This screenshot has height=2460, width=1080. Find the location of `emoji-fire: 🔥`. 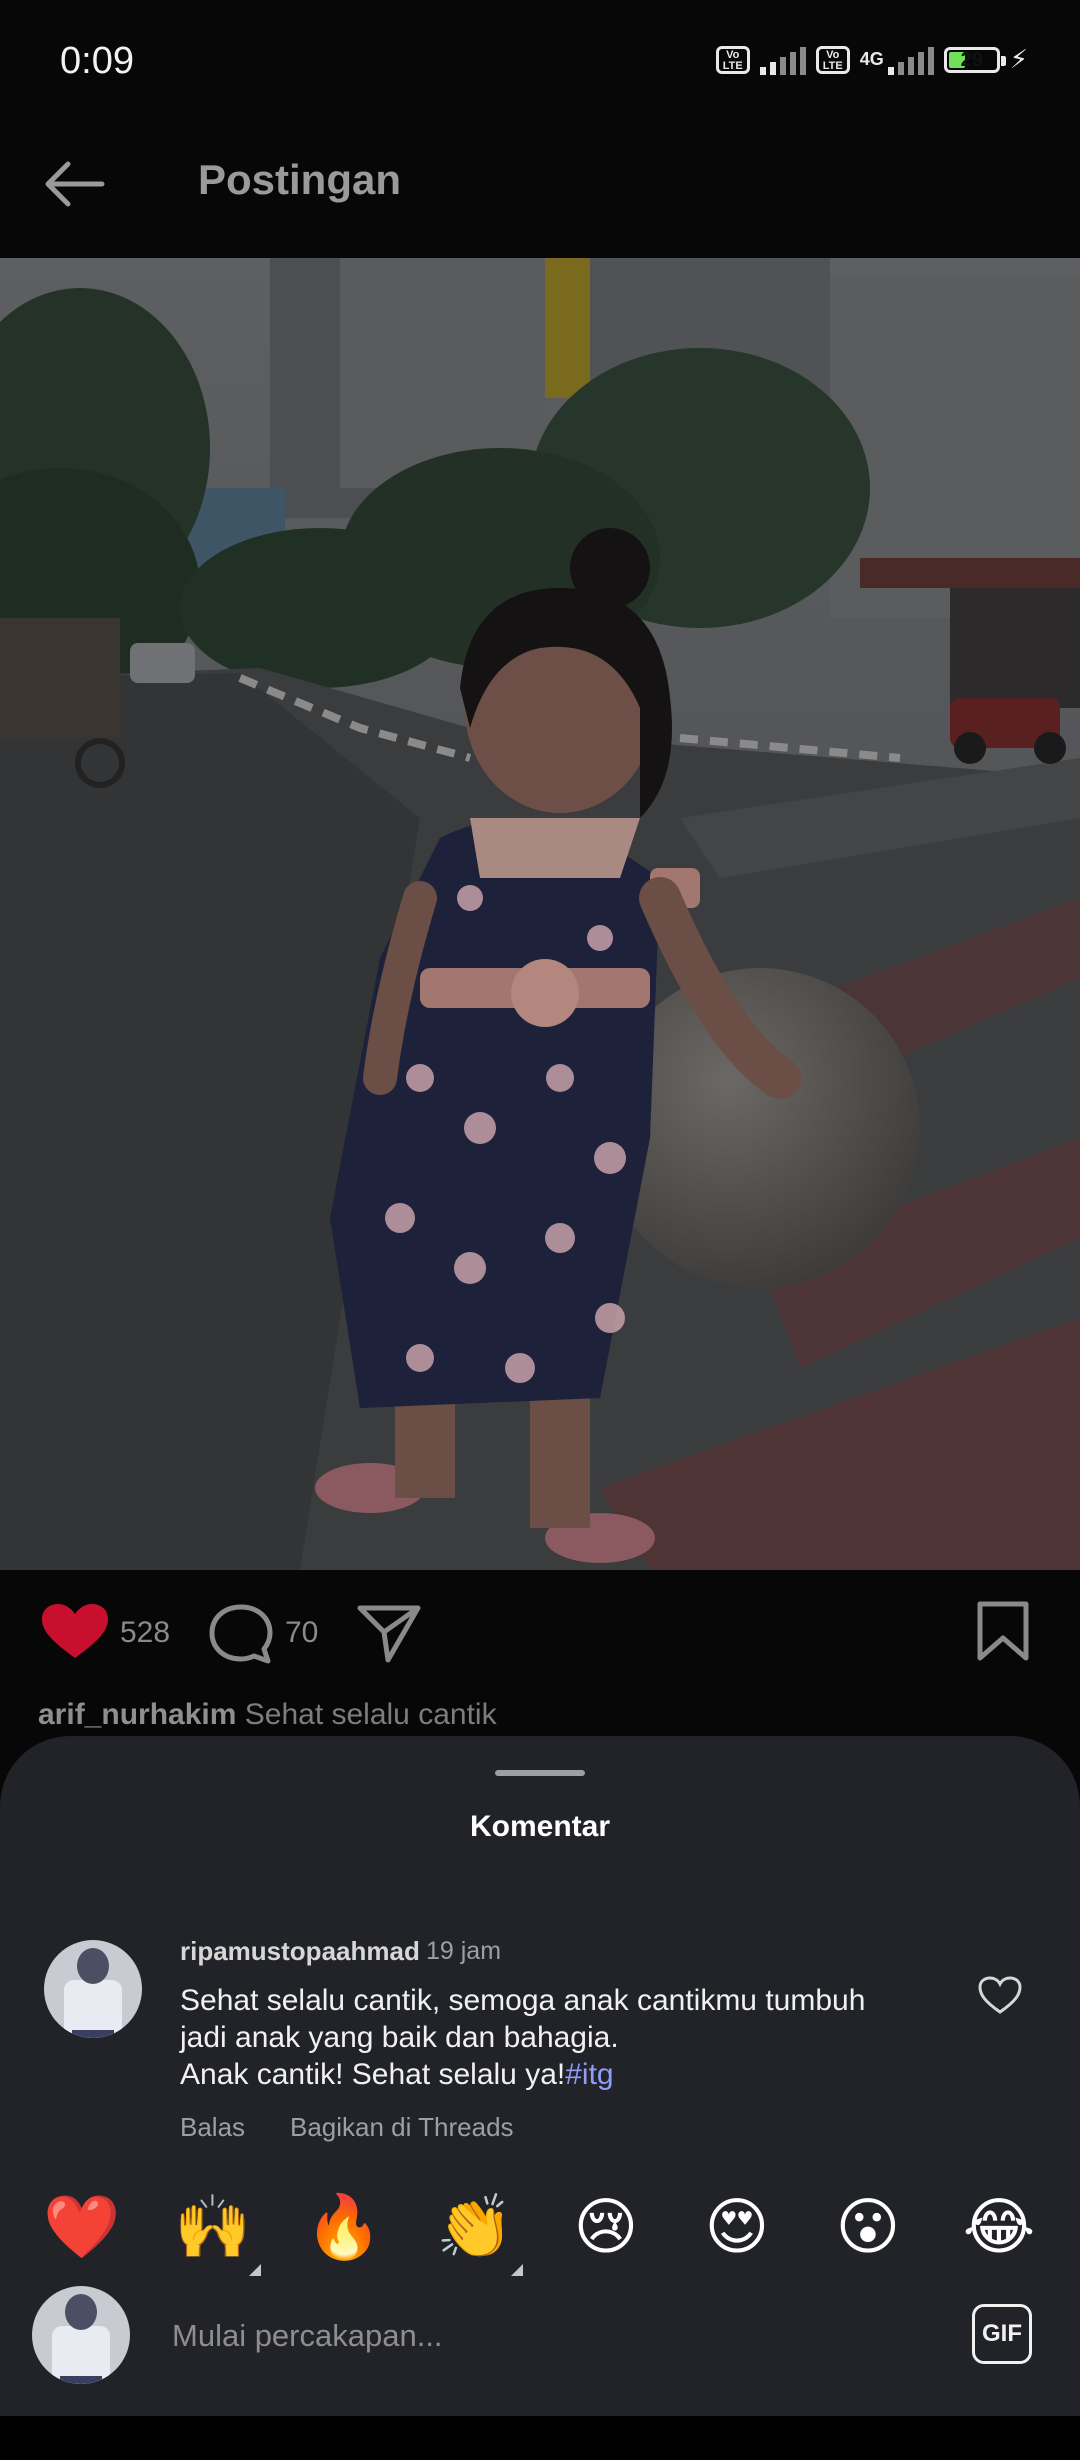

emoji-fire: 🔥 is located at coordinates (344, 2228).